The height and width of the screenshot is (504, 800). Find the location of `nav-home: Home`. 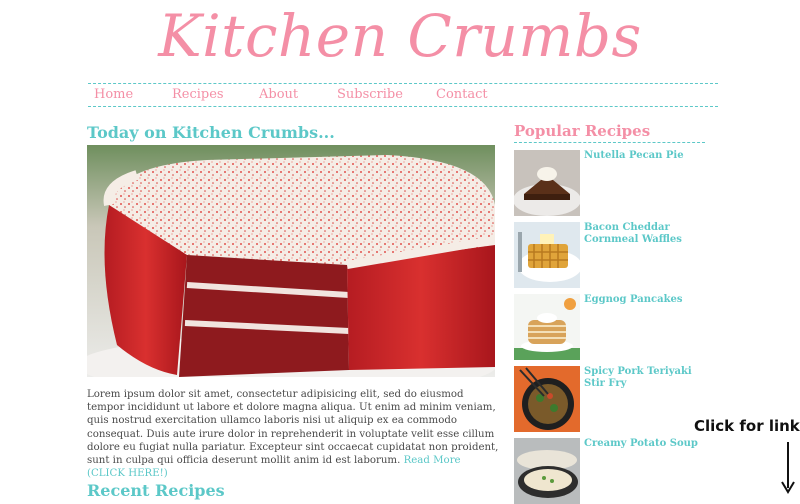

nav-home: Home is located at coordinates (113, 94).